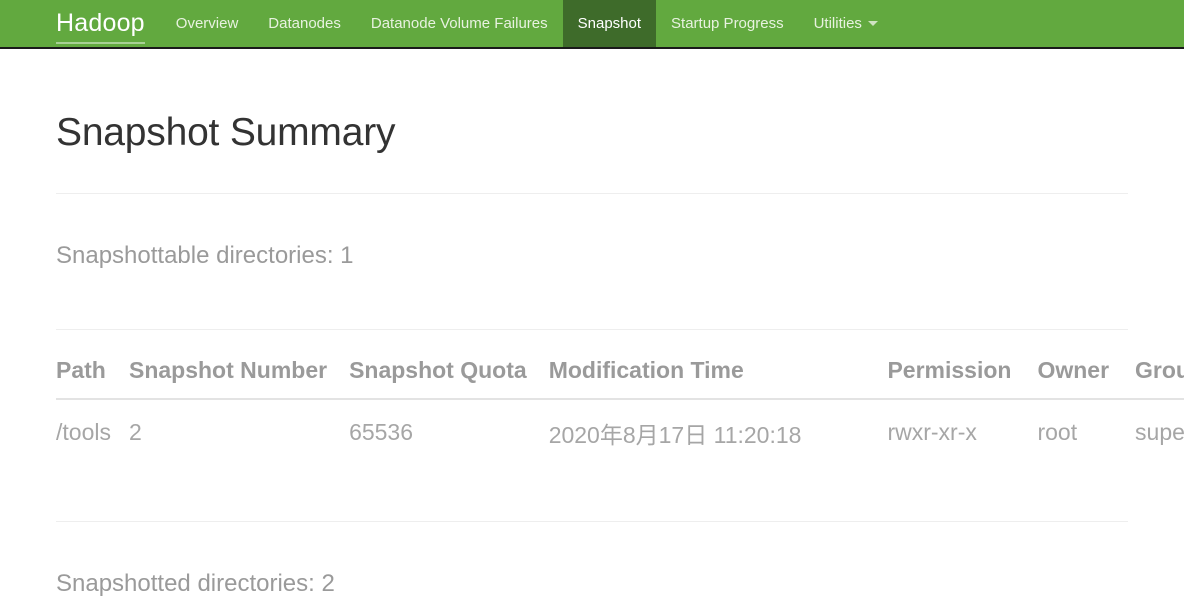 Image resolution: width=1184 pixels, height=602 pixels. What do you see at coordinates (226, 132) in the screenshot?
I see `page-title: Snapshot Summary` at bounding box center [226, 132].